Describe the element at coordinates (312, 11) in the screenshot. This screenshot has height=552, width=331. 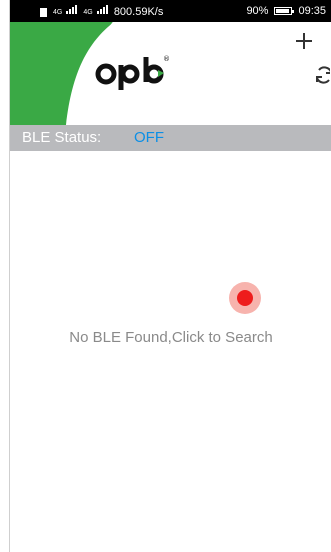
I see `clock-time: 09:35` at that location.